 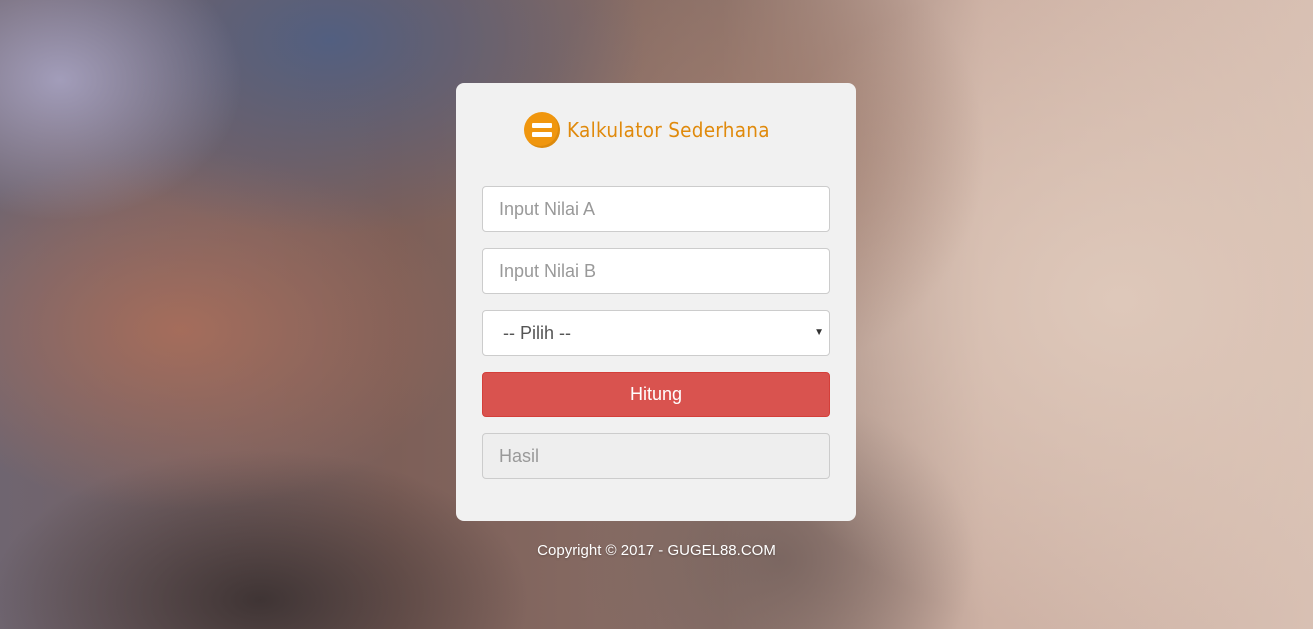 I want to click on result-field, so click(x=656, y=456).